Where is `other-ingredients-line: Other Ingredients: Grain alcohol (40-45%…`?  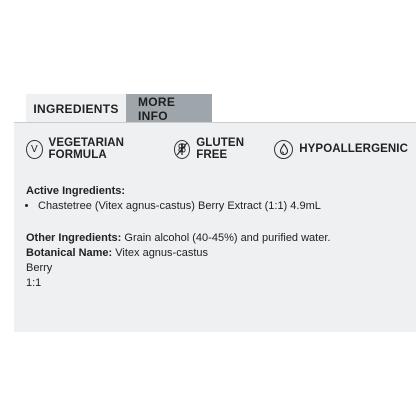 other-ingredients-line: Other Ingredients: Grain alcohol (40-45%… is located at coordinates (178, 238).